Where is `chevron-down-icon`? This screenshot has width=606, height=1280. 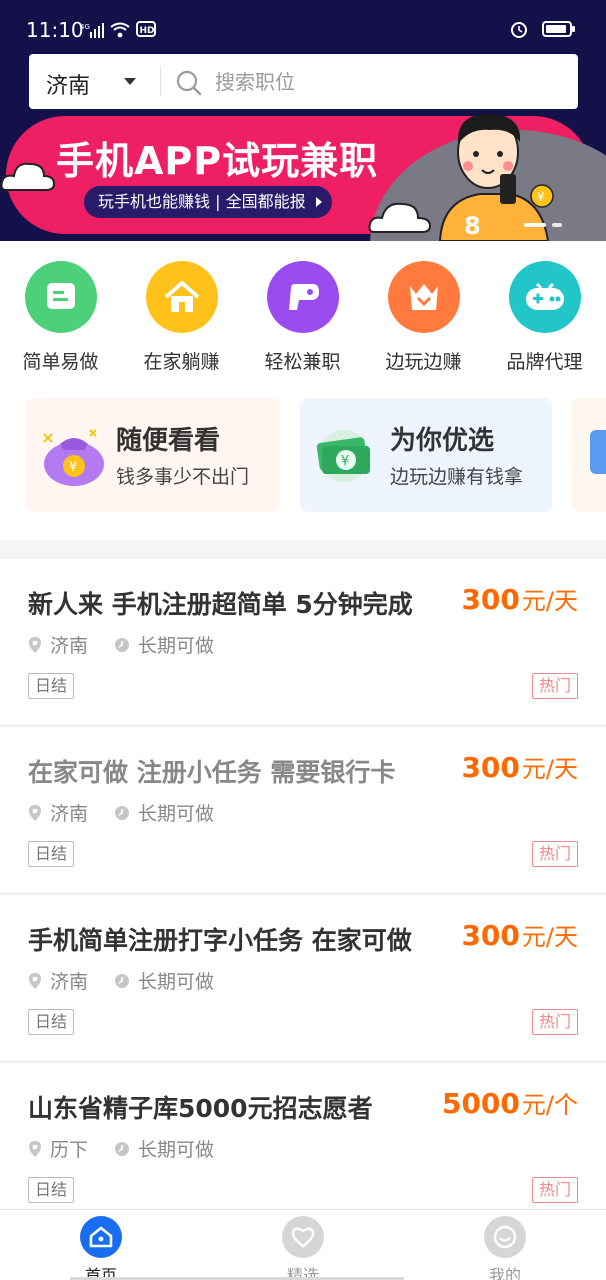
chevron-down-icon is located at coordinates (130, 81).